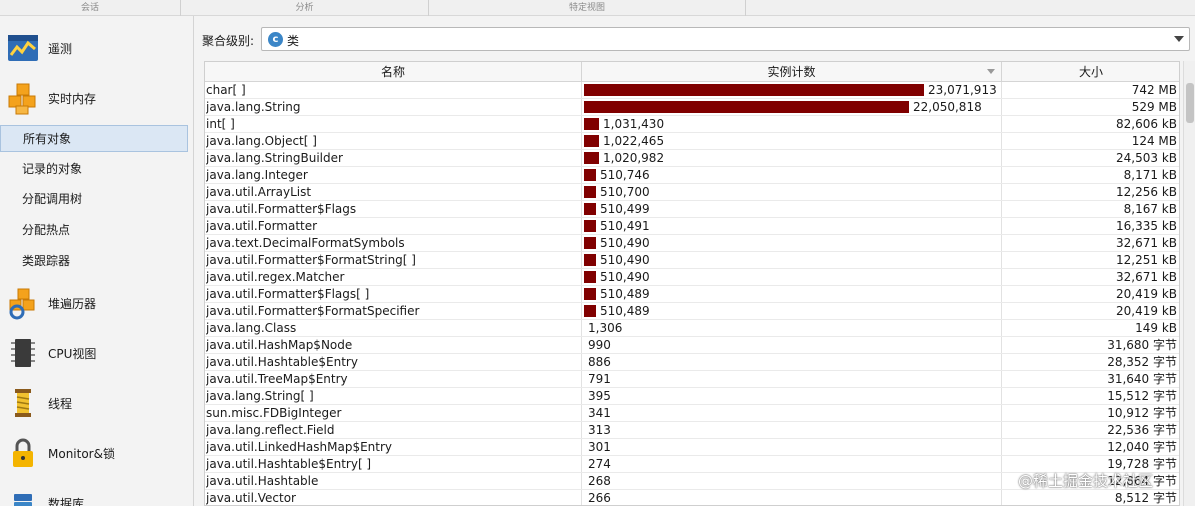 The height and width of the screenshot is (506, 1195). What do you see at coordinates (599, 464) in the screenshot?
I see `instance-count-value: 274` at bounding box center [599, 464].